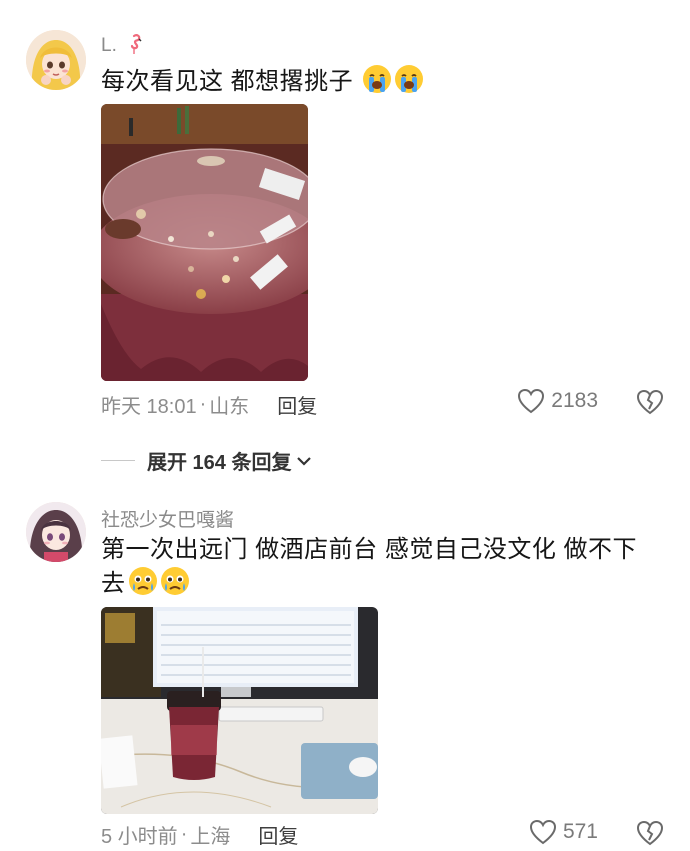 Image resolution: width=690 pixels, height=851 pixels. I want to click on like-button: 571, so click(563, 832).